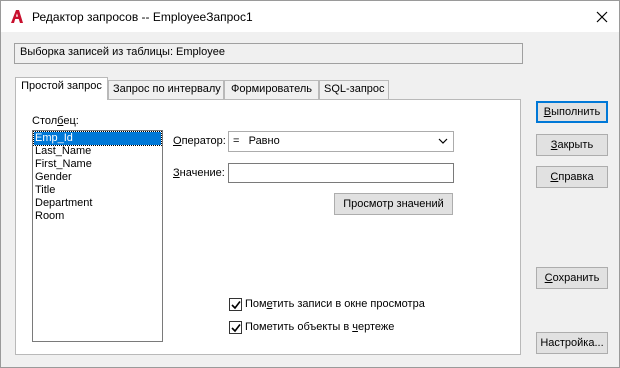  Describe the element at coordinates (443, 141) in the screenshot. I see `chevron-down-icon` at that location.